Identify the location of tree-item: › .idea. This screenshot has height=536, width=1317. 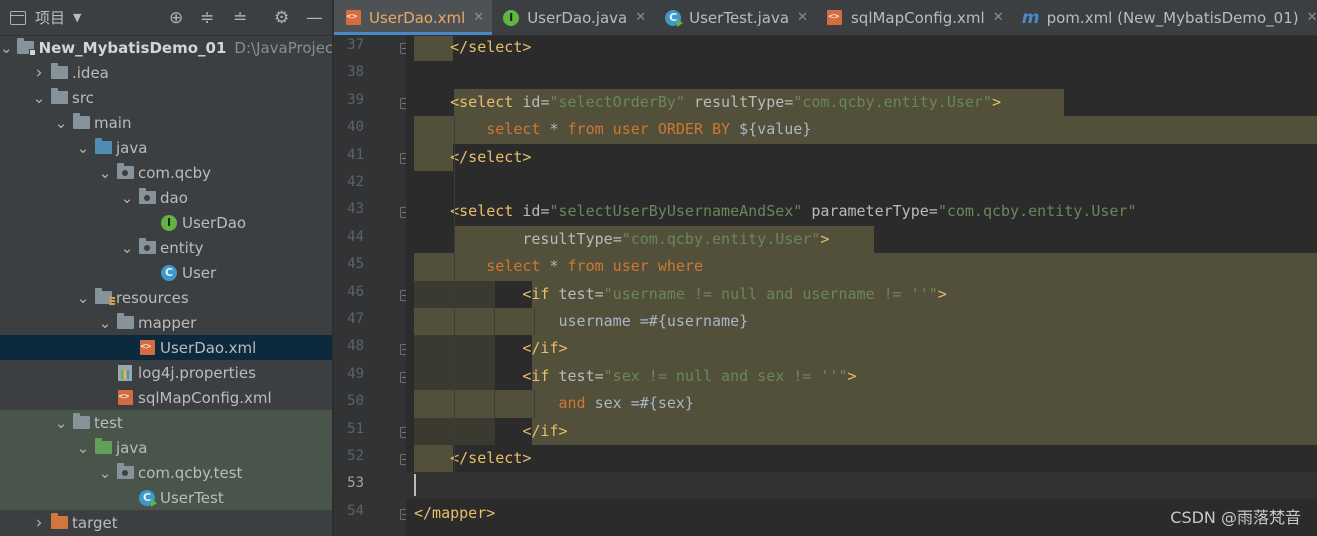
(166, 72).